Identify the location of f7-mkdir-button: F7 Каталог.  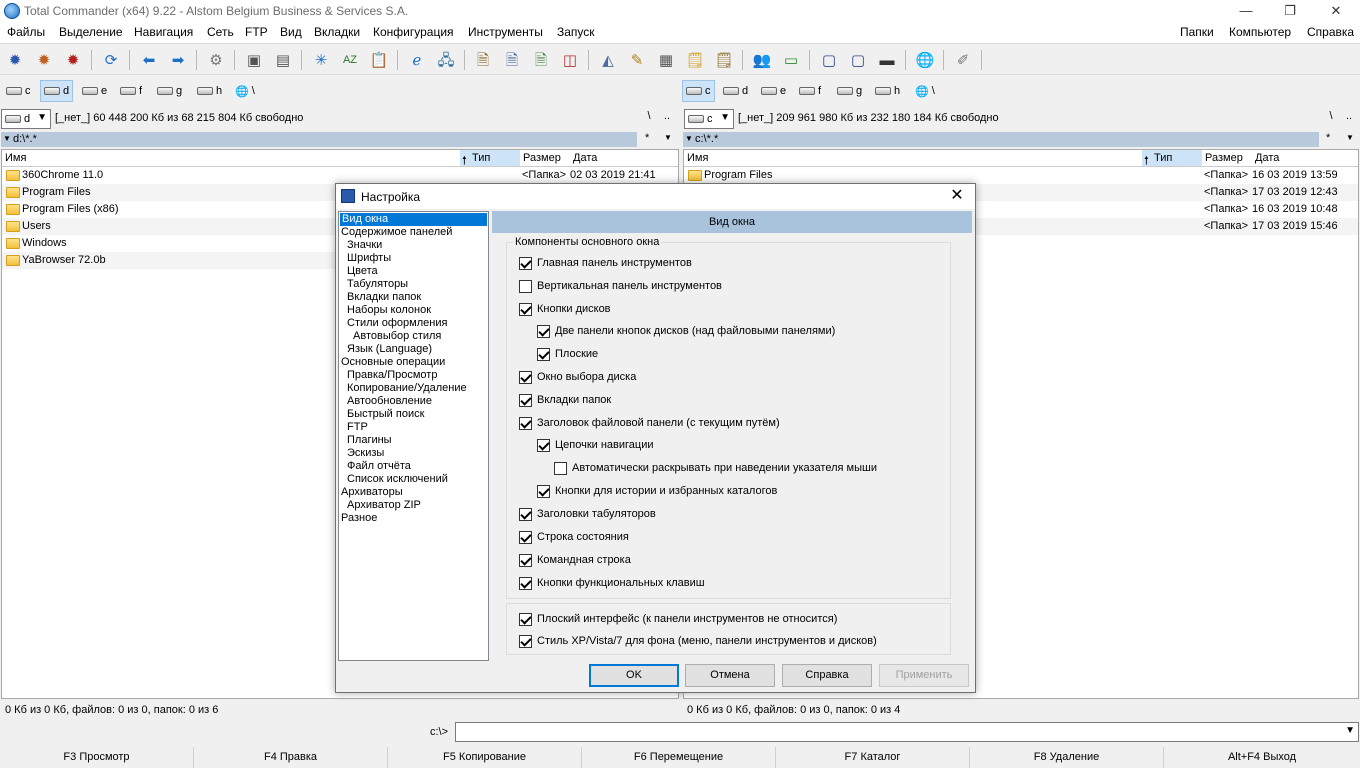
(873, 757).